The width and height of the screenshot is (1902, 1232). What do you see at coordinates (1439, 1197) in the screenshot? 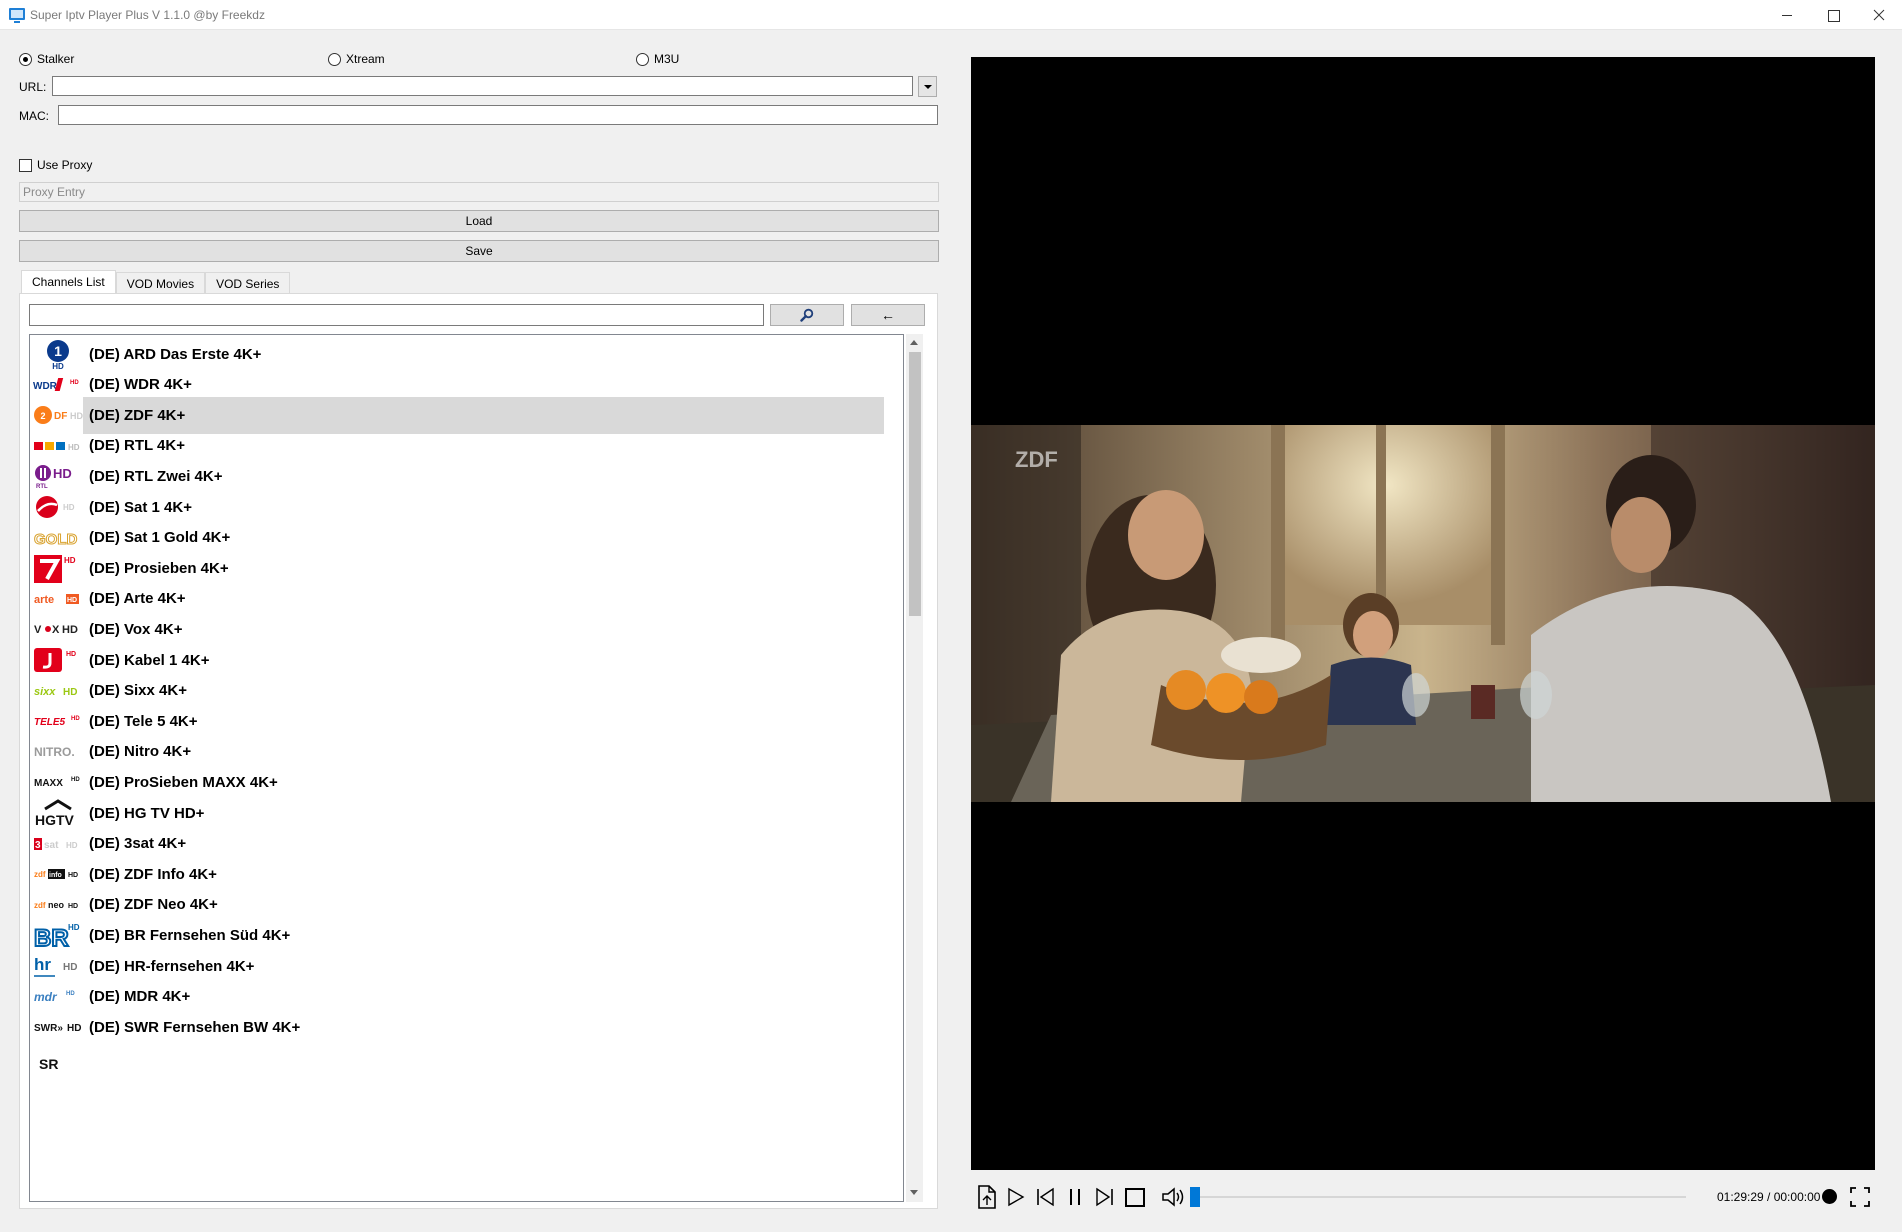
I see `seek-bar` at bounding box center [1439, 1197].